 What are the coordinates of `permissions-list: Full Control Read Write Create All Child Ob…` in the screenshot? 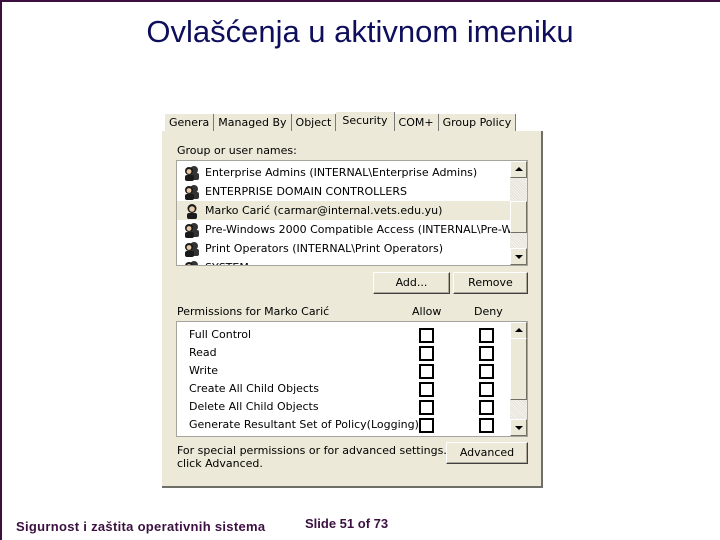 It's located at (352, 379).